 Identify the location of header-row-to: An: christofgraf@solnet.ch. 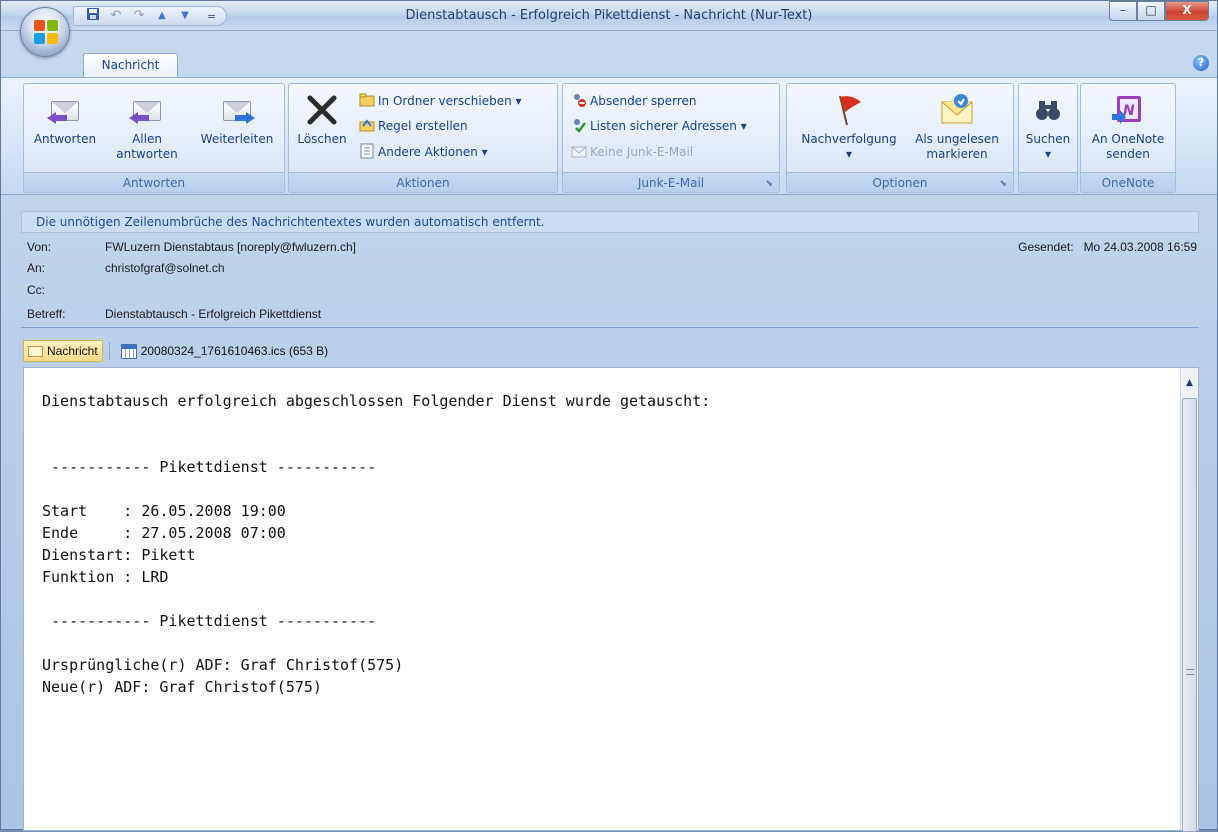
(610, 268).